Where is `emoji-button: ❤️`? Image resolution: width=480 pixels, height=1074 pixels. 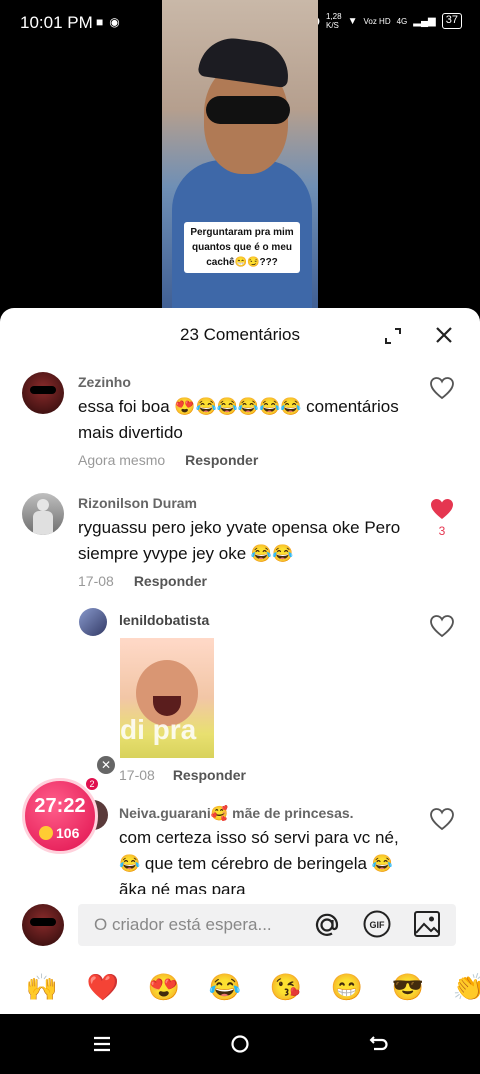
emoji-button: ❤️ is located at coordinates (103, 987).